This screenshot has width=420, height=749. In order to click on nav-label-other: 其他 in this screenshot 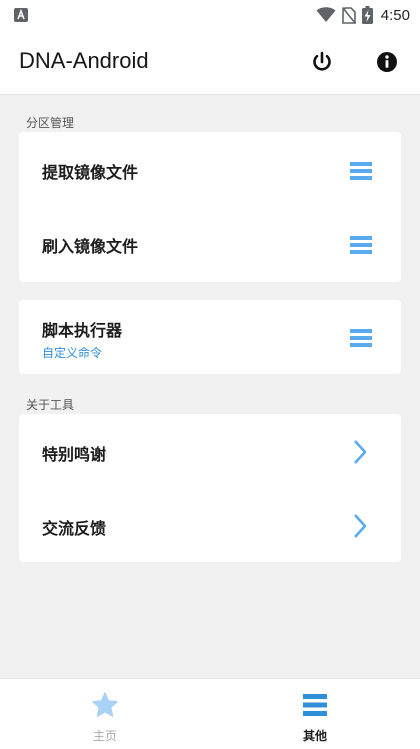, I will do `click(314, 736)`.